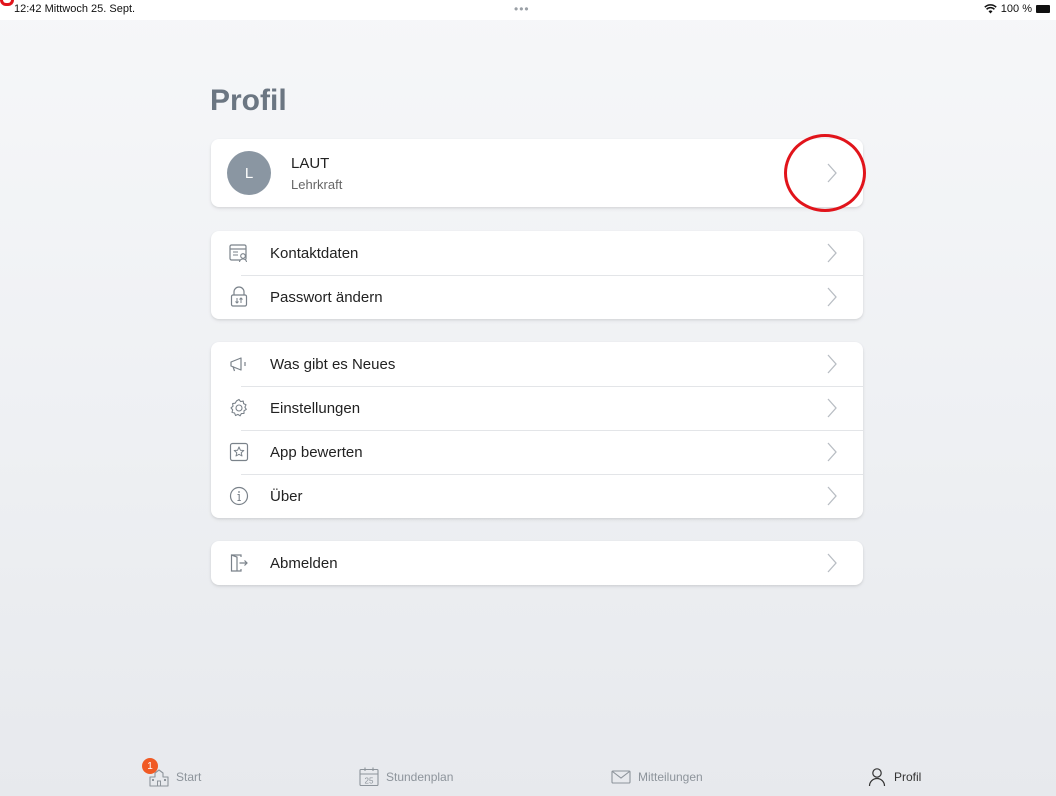 The image size is (1056, 796). I want to click on tab-label: Stundenplan, so click(420, 777).